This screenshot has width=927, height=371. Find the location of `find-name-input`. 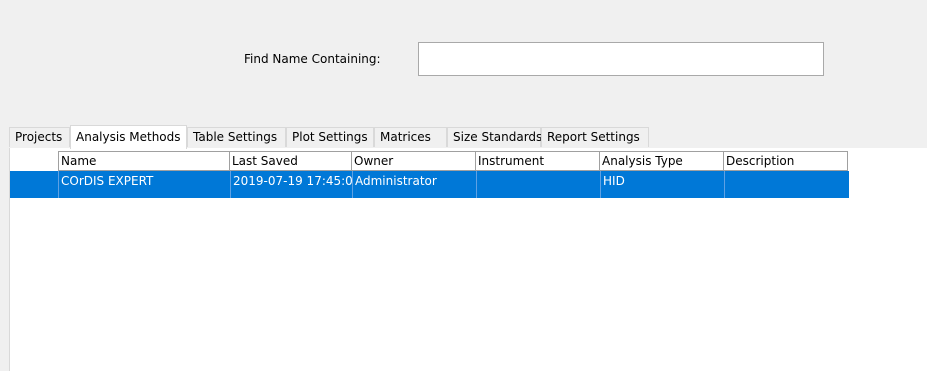

find-name-input is located at coordinates (621, 59).